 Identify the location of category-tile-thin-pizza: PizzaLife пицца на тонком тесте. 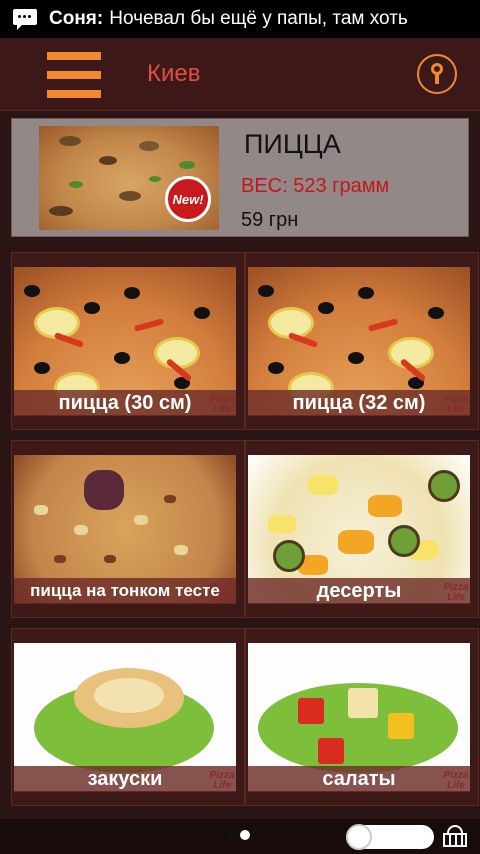
(128, 529).